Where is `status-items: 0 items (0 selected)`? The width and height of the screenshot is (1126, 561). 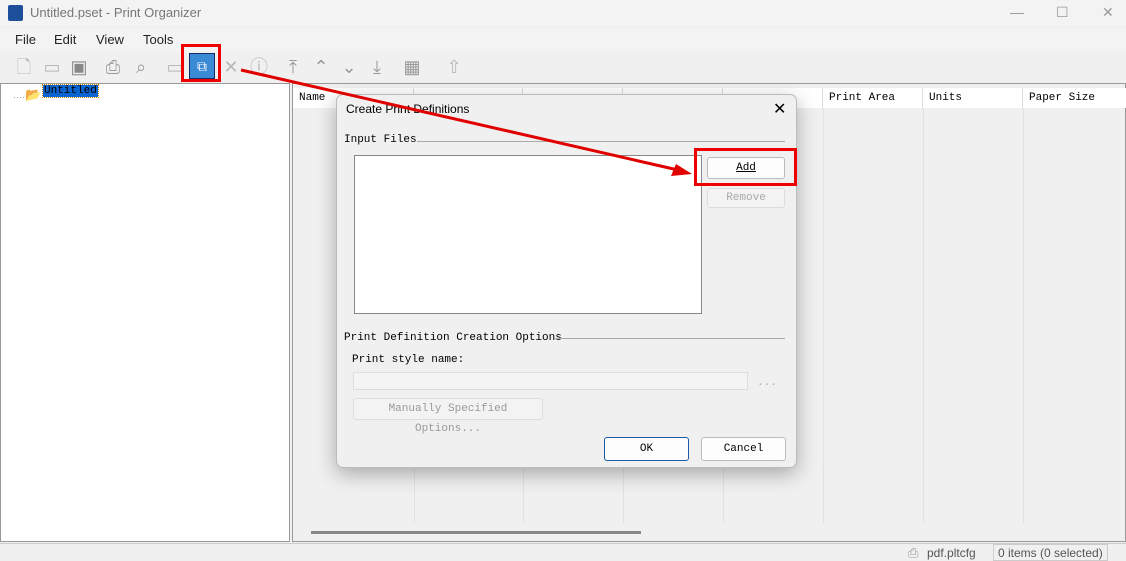 status-items: 0 items (0 selected) is located at coordinates (1050, 552).